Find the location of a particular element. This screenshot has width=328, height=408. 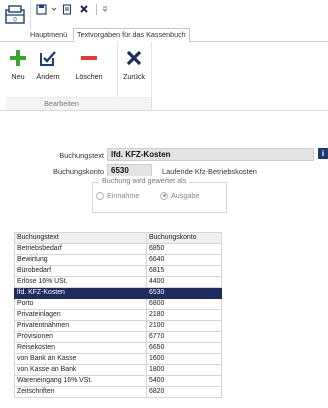

table-row: Bürobedarf 6815 is located at coordinates (118, 271).